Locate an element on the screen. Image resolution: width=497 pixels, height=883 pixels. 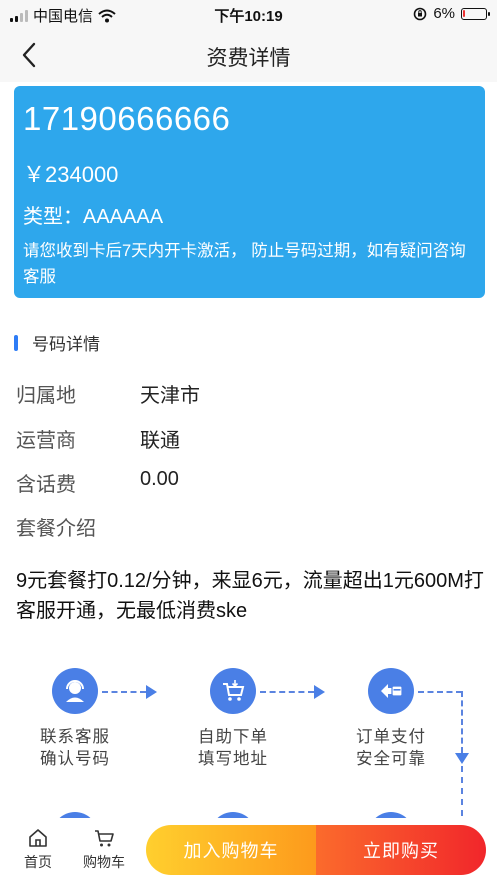
payment-icon is located at coordinates (391, 691).